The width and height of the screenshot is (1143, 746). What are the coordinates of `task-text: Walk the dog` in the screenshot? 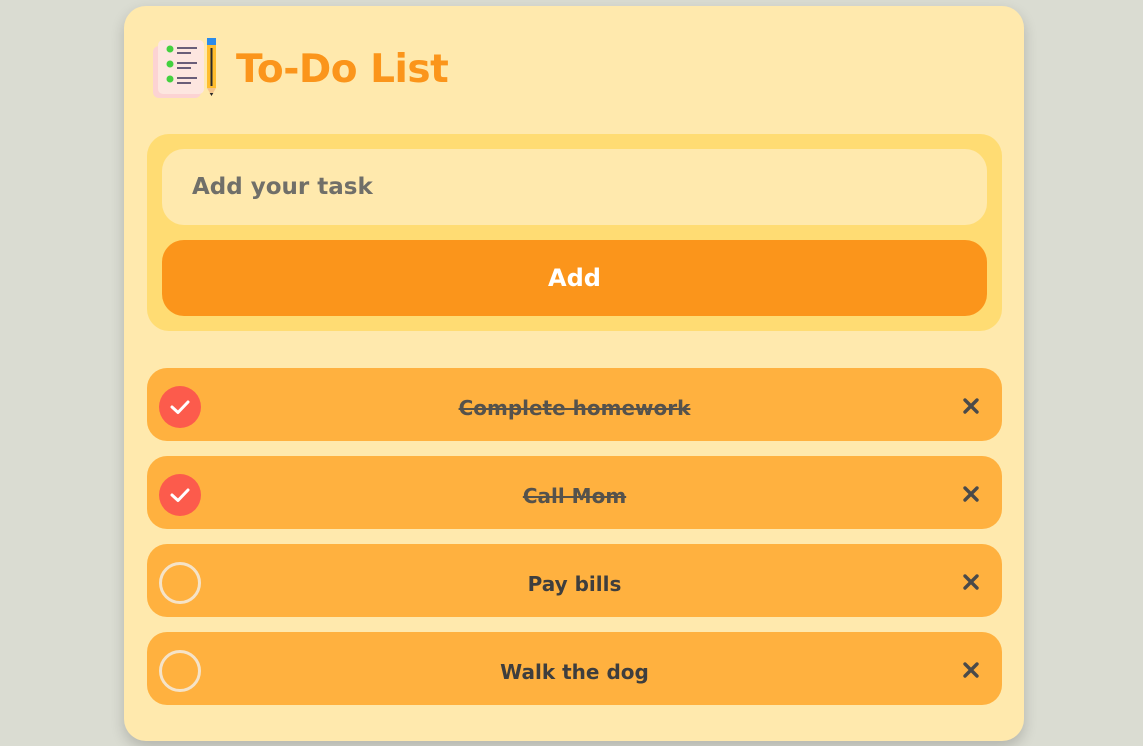 It's located at (574, 668).